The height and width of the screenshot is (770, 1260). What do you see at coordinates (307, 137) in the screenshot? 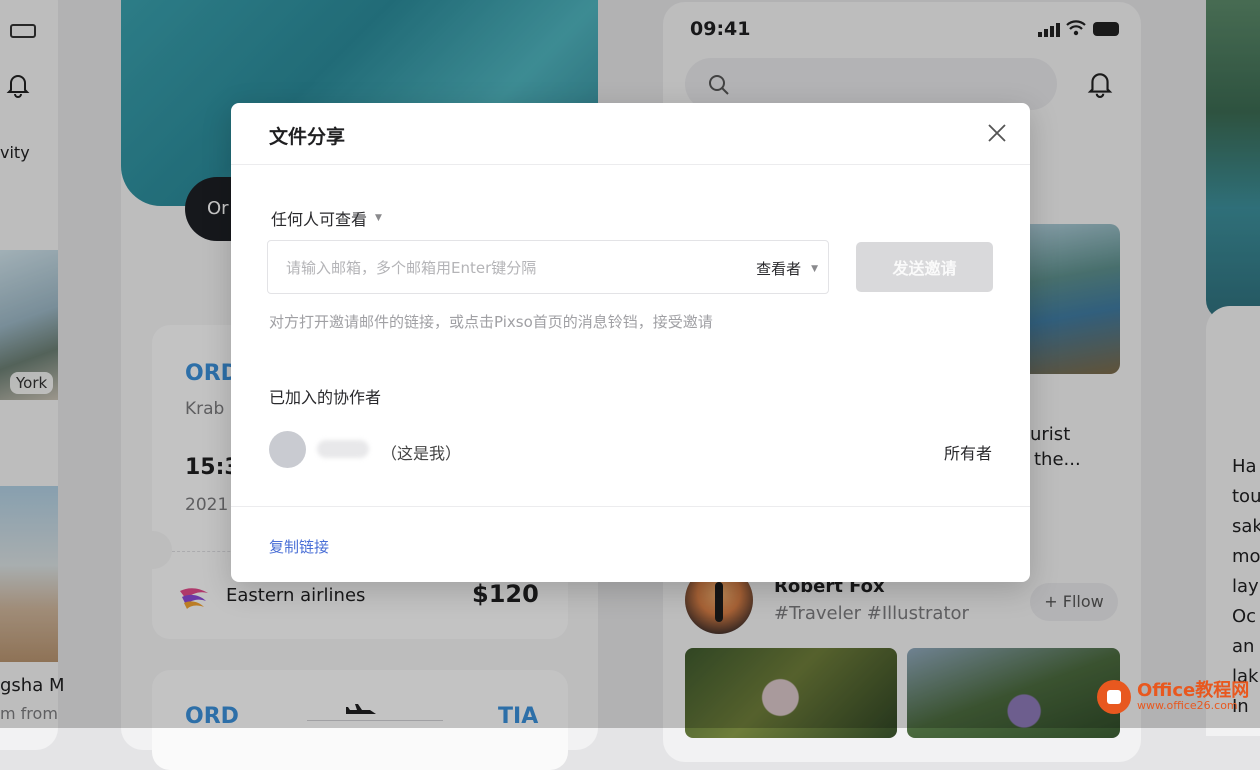
I see `dialog-title: 文件分享` at bounding box center [307, 137].